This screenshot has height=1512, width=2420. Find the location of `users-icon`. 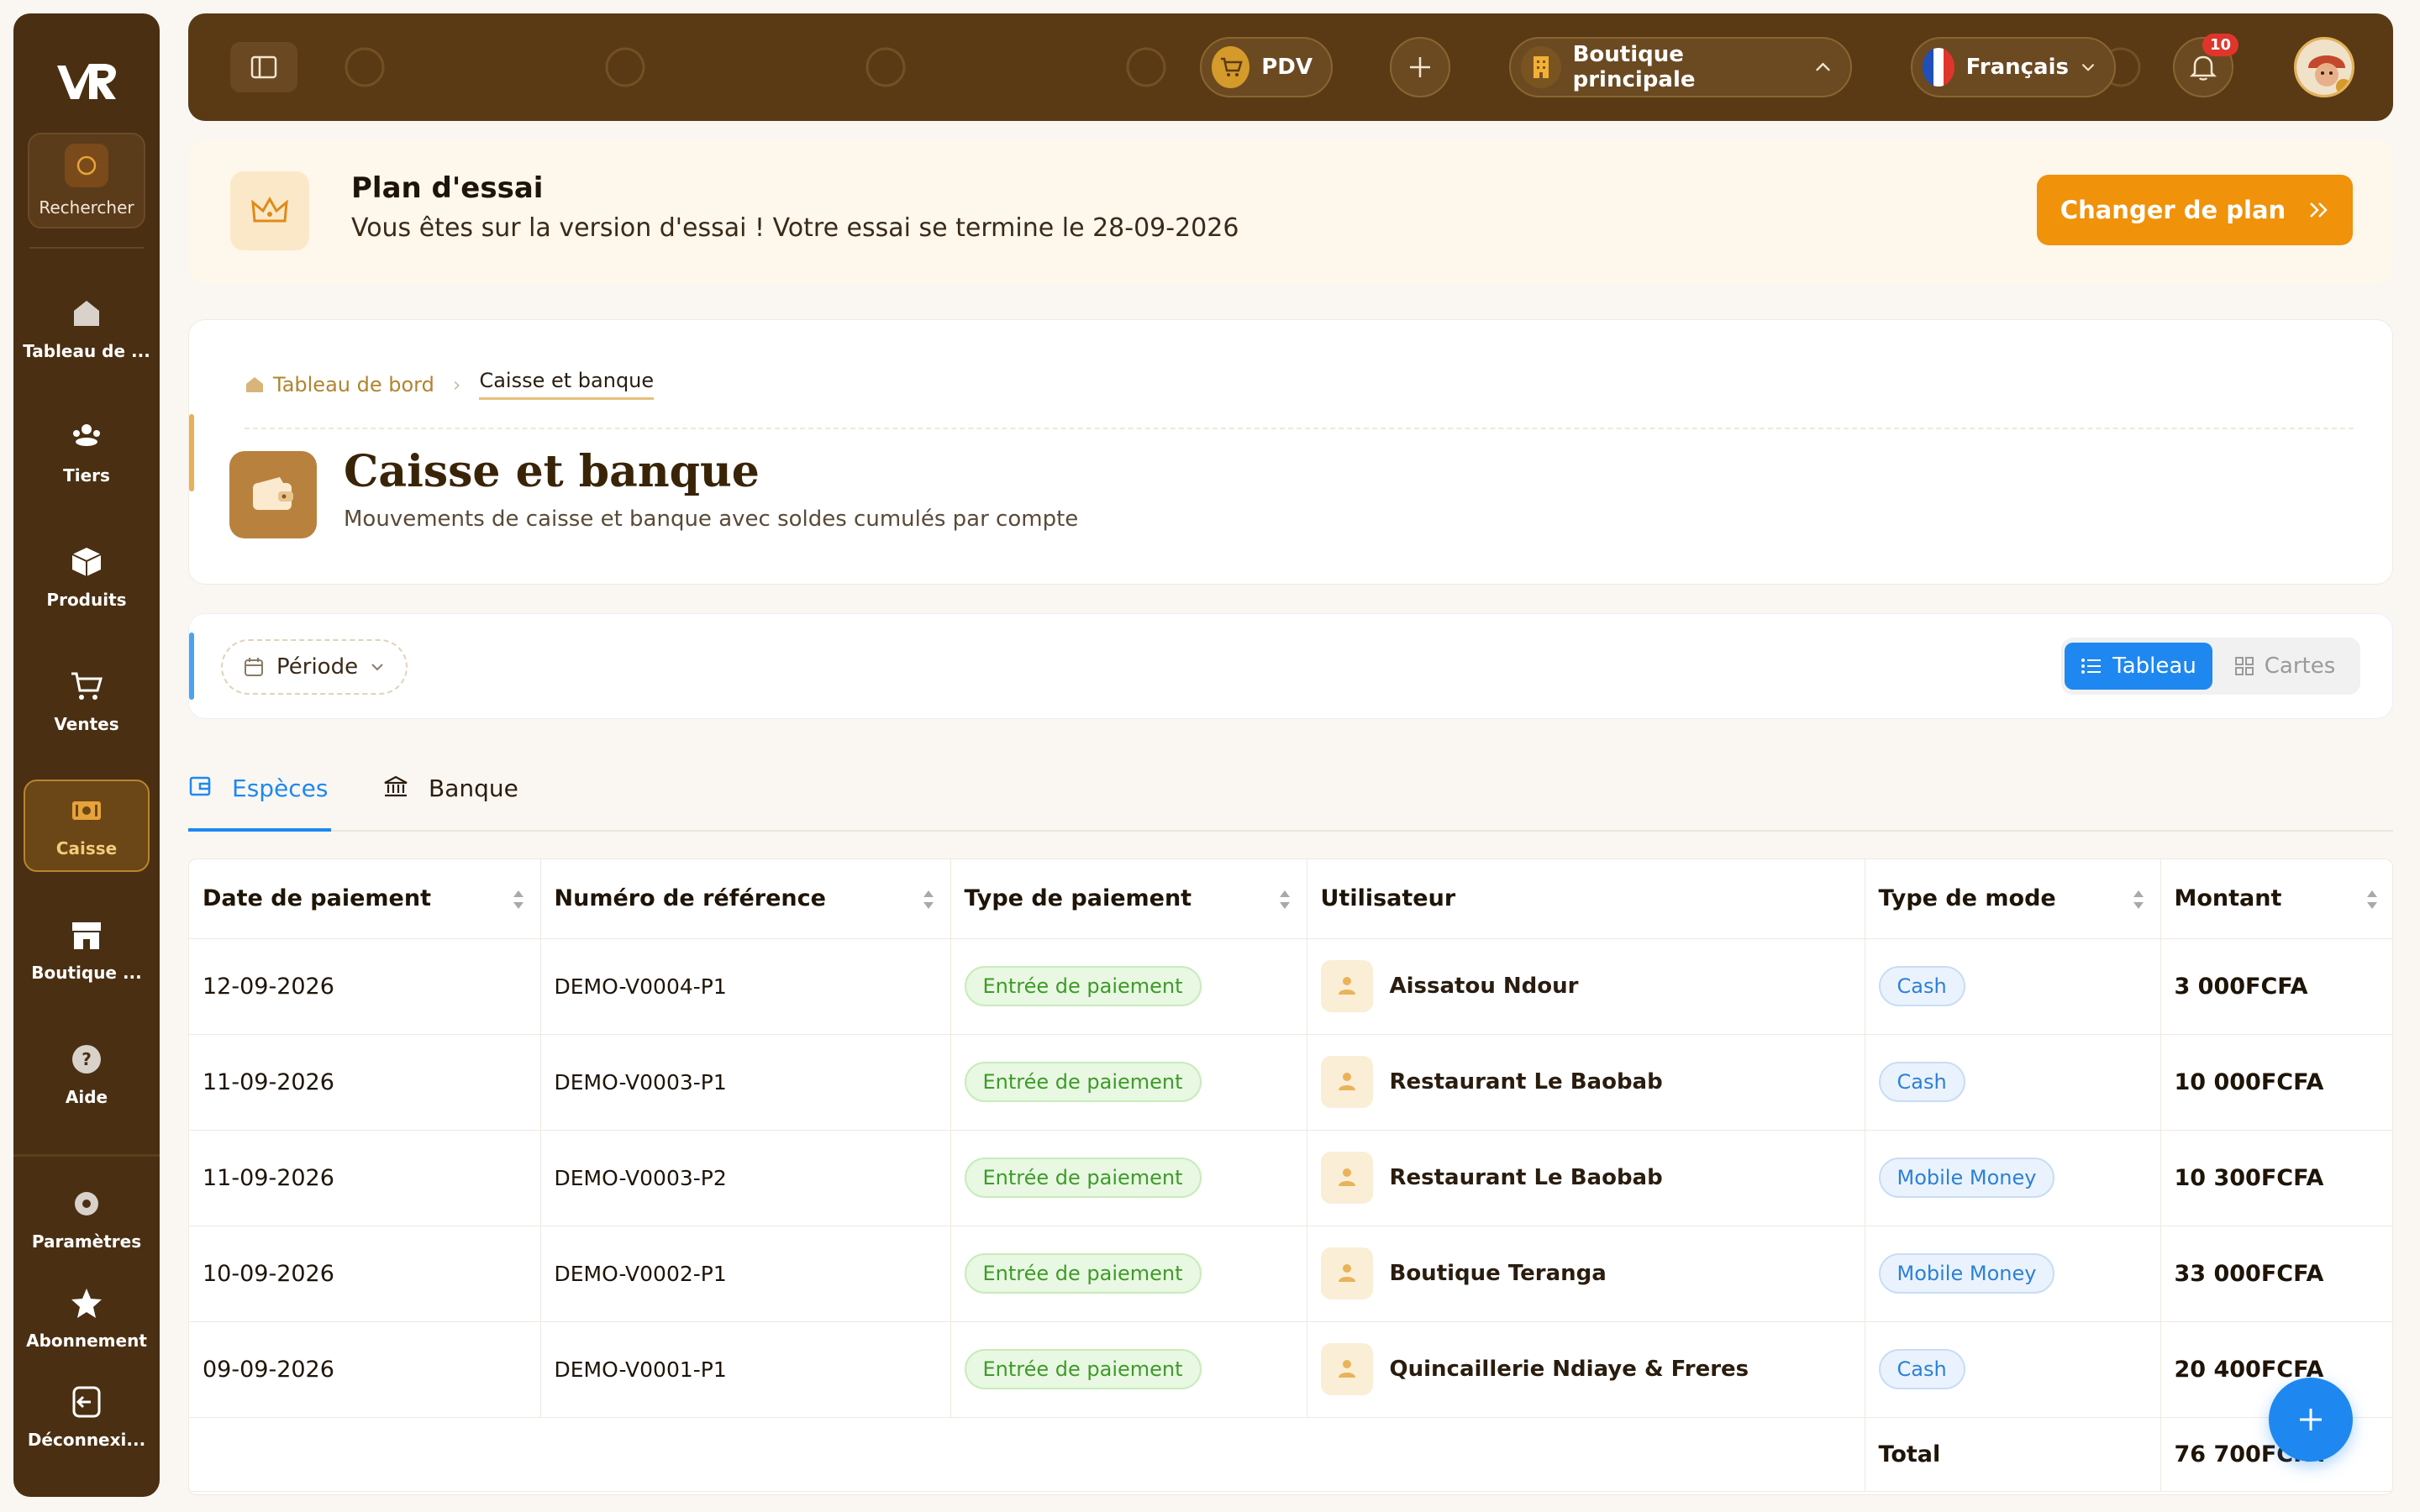

users-icon is located at coordinates (86, 435).